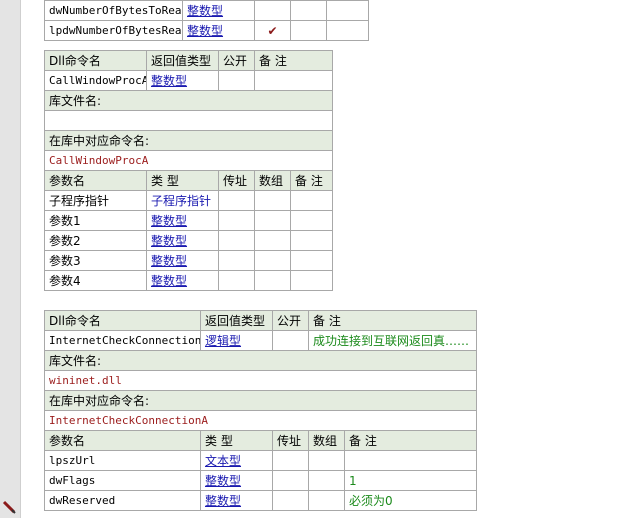 Image resolution: width=643 pixels, height=518 pixels. I want to click on table-row: dwNumberOfBytesToRead 整数型, so click(206, 10).